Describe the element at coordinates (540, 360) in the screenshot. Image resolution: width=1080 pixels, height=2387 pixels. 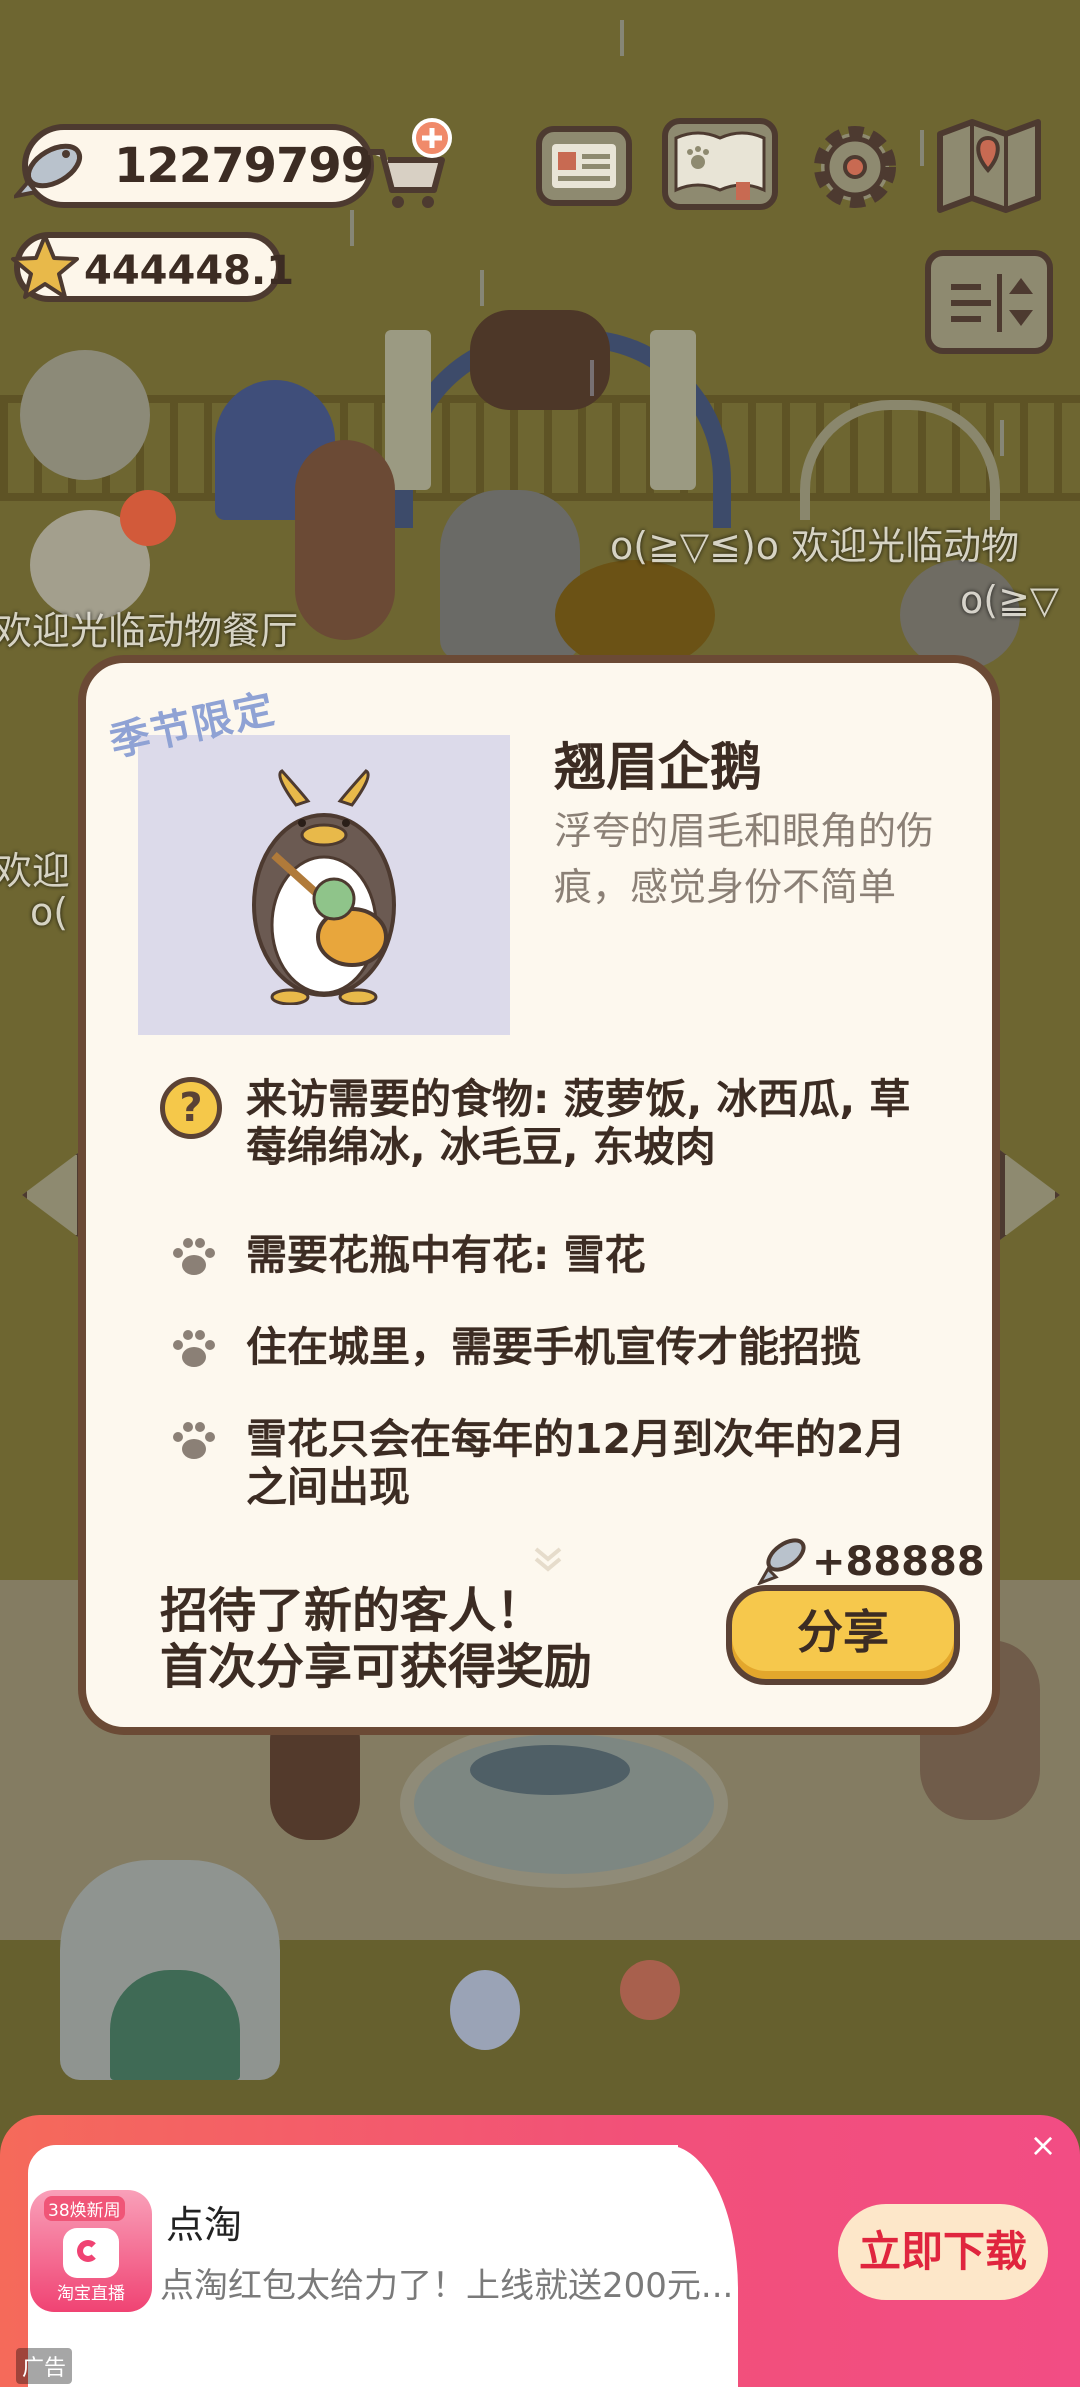
I see `arch-bow` at that location.